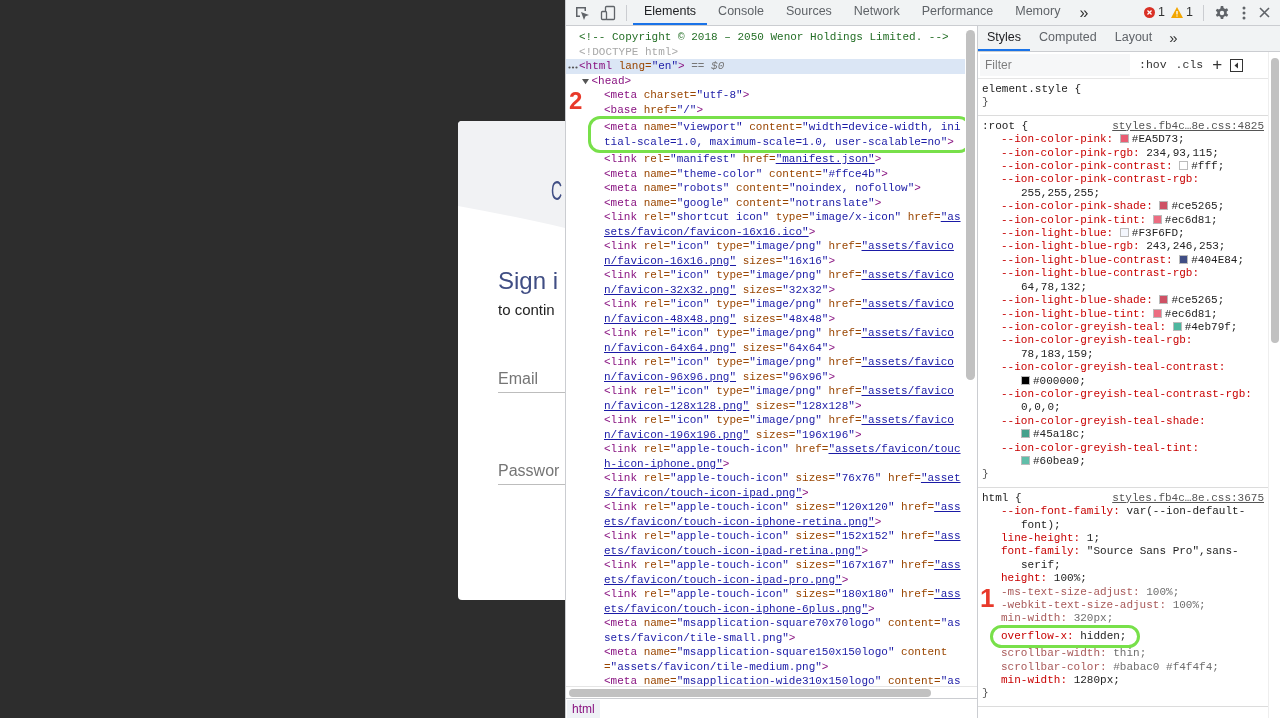 The image size is (1280, 718). What do you see at coordinates (1055, 65) in the screenshot?
I see `filter-field: Filter` at bounding box center [1055, 65].